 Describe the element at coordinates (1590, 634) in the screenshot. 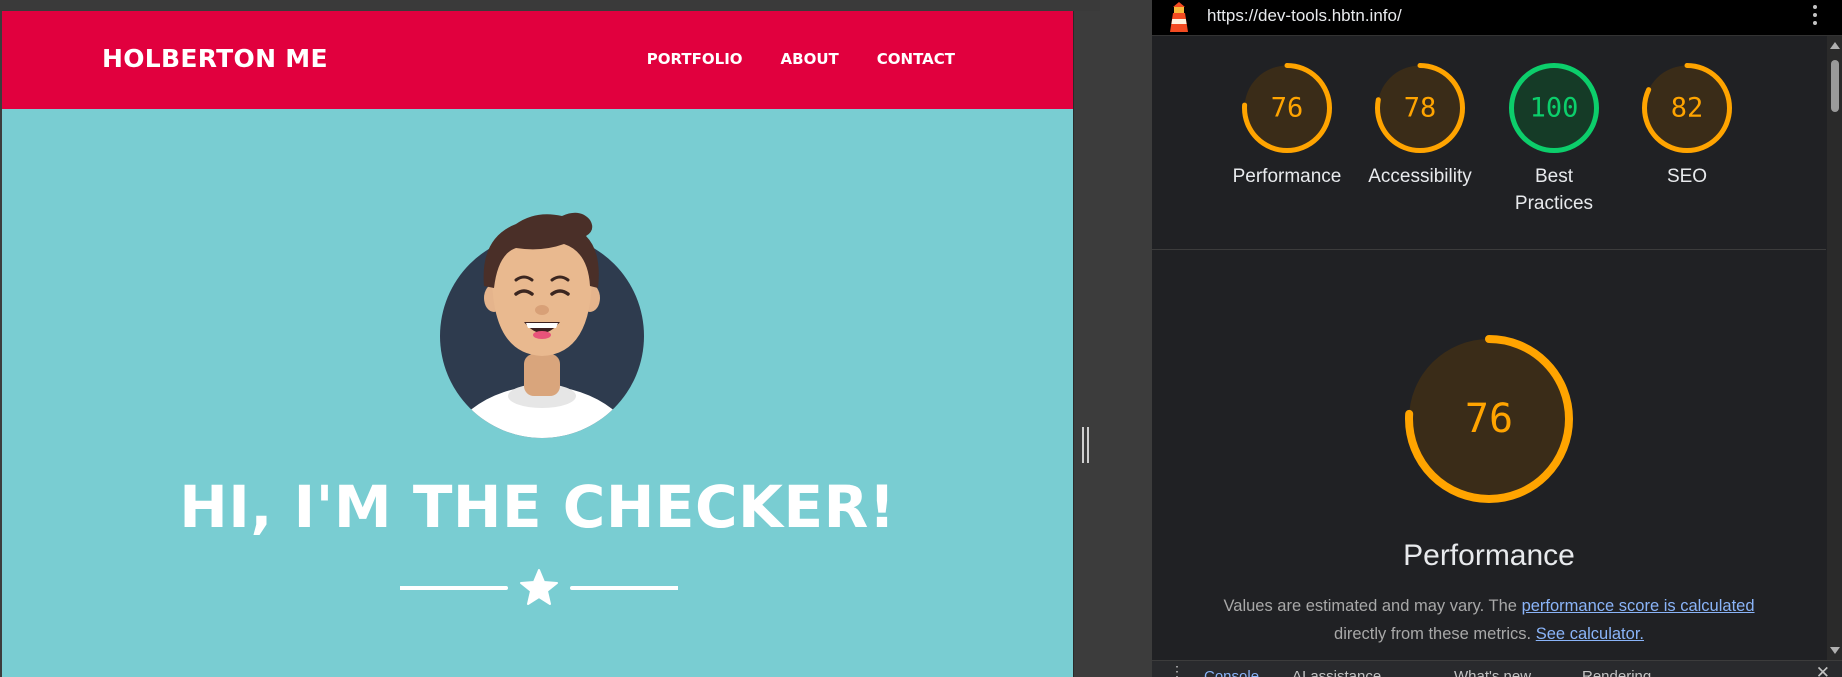

I see `see-calculator-link: See calculator.` at that location.